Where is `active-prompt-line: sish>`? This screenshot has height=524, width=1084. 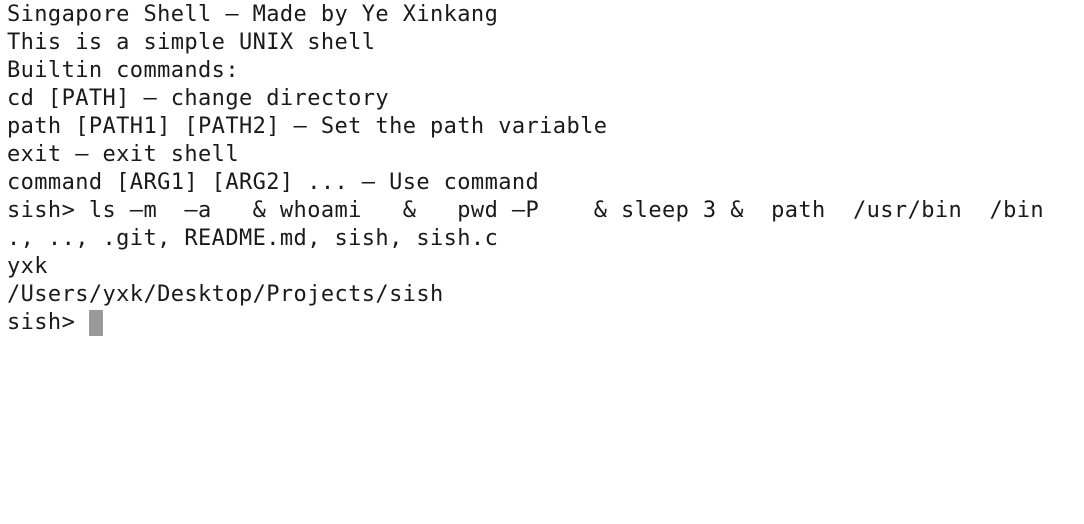 active-prompt-line: sish> is located at coordinates (545, 323).